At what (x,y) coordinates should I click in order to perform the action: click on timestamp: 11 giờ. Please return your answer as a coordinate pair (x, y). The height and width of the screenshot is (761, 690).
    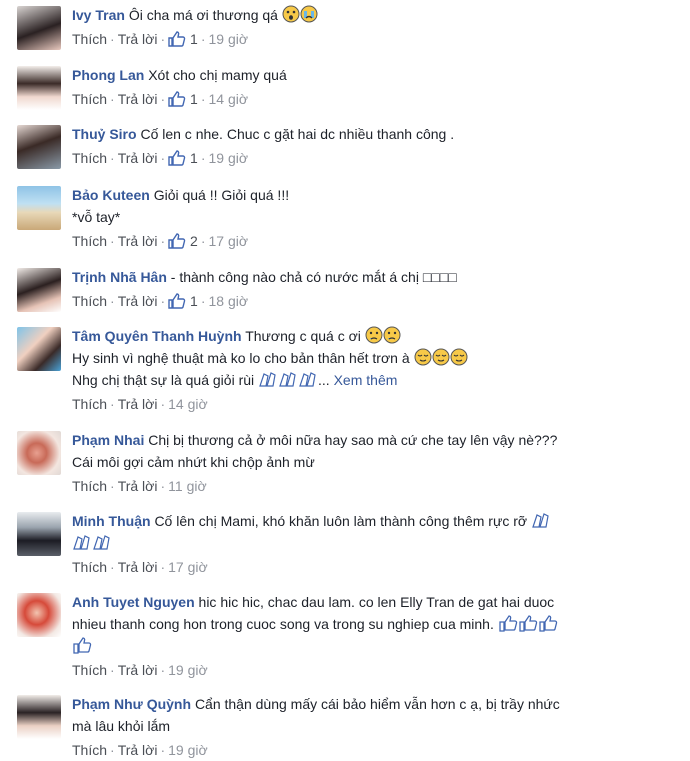
    Looking at the image, I should click on (187, 486).